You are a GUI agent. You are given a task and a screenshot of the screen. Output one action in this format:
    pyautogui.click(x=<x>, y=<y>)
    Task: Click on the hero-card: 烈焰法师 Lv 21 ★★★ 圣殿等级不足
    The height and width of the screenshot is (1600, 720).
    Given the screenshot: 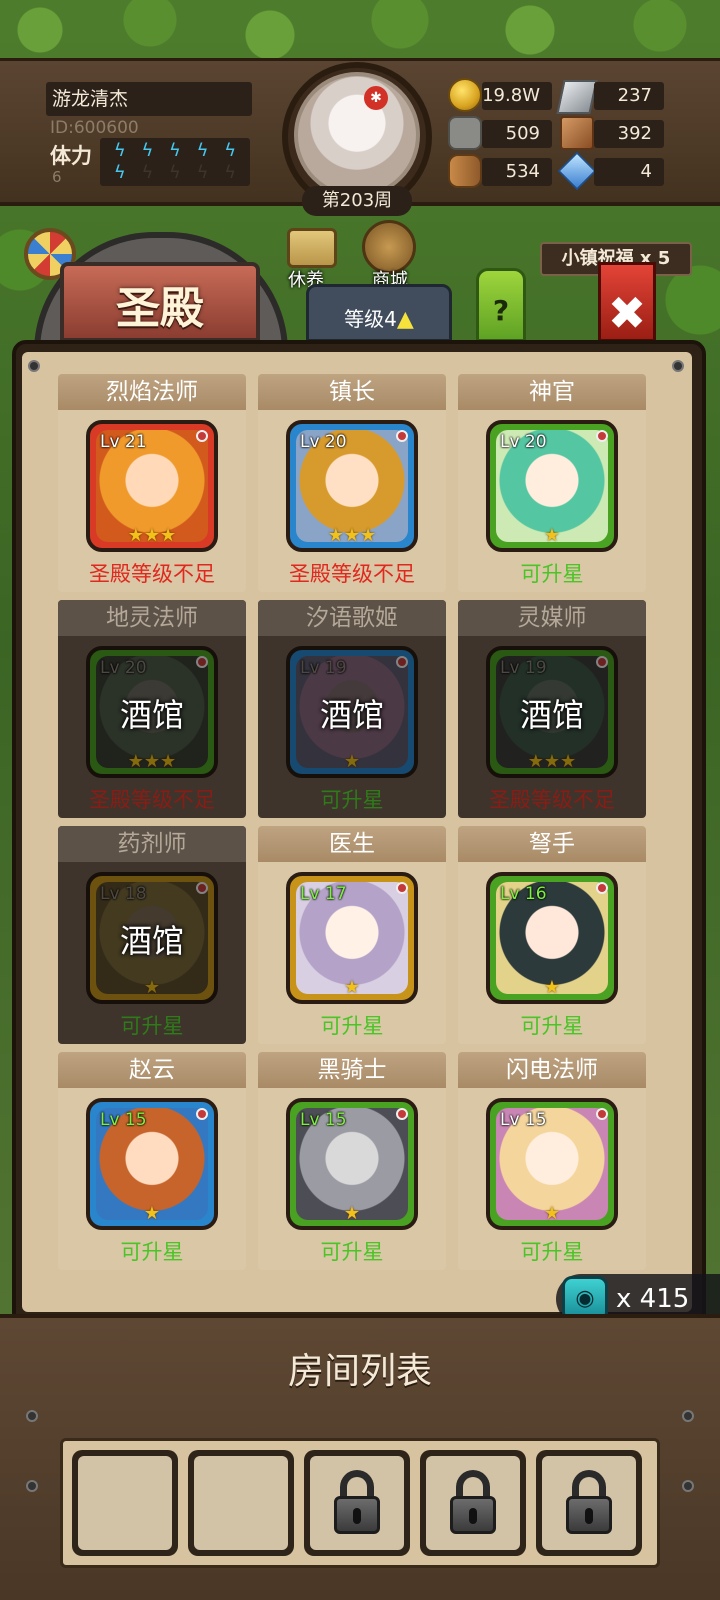 What is the action you would take?
    pyautogui.click(x=152, y=483)
    